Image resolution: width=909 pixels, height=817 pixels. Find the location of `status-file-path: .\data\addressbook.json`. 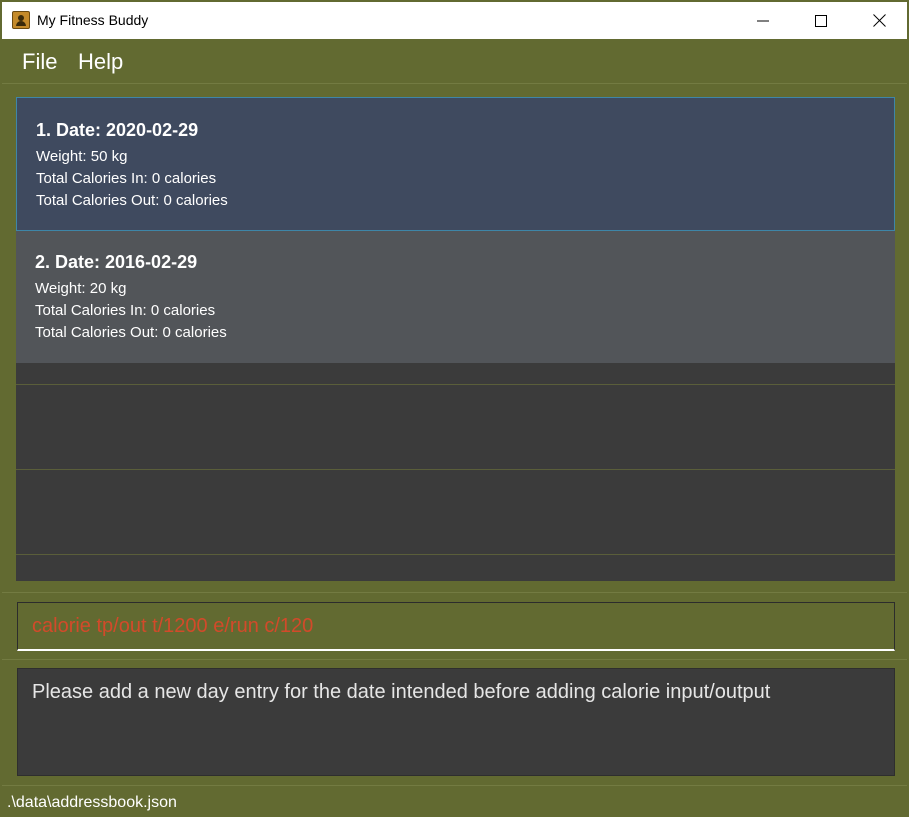

status-file-path: .\data\addressbook.json is located at coordinates (92, 802).